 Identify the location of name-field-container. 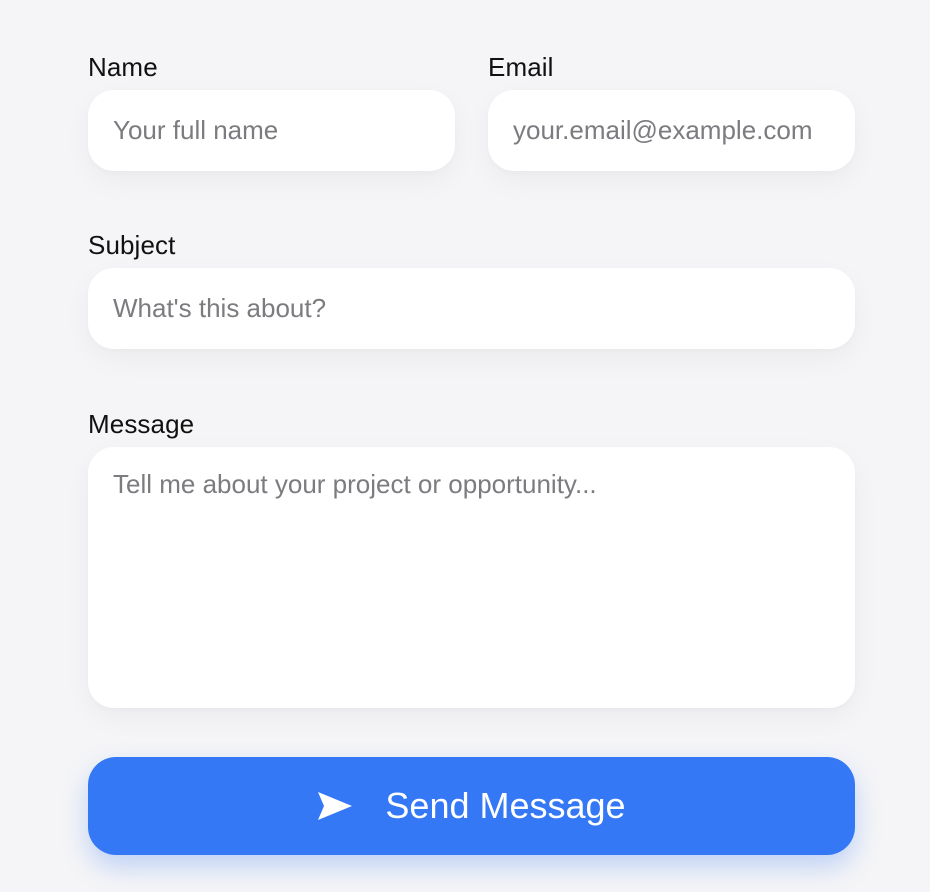
(271, 130).